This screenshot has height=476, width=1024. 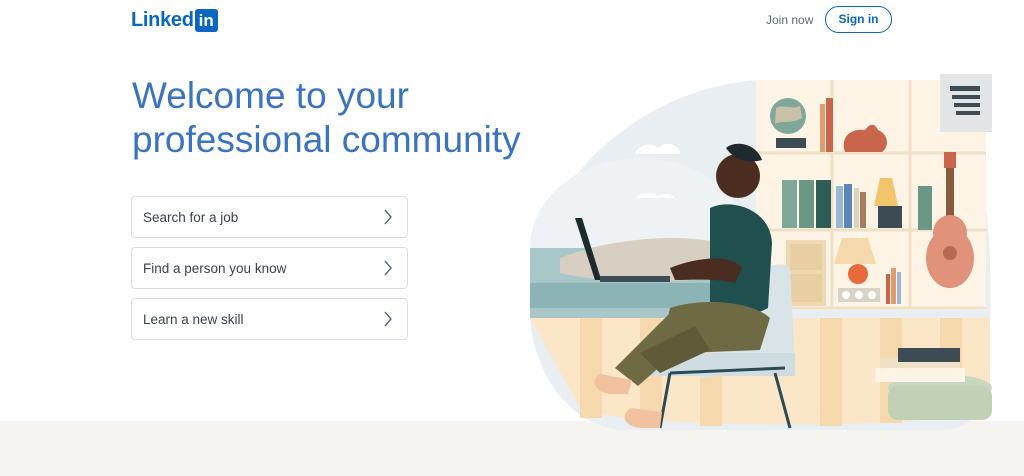 What do you see at coordinates (326, 139) in the screenshot?
I see `headline-line-2: professional community` at bounding box center [326, 139].